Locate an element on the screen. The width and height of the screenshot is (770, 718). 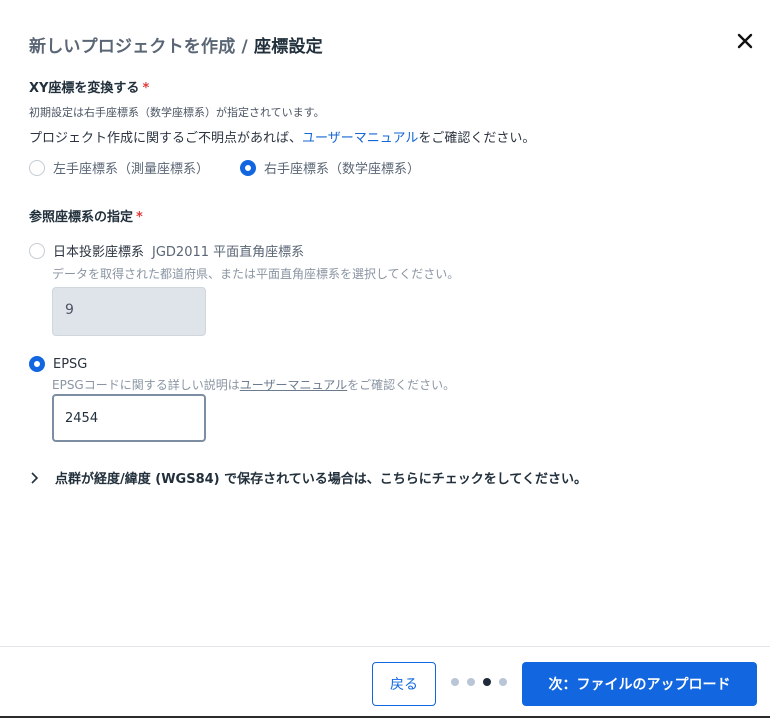
dialog-header: 新しいプロジェクトを作成 / 座標設定 is located at coordinates (385, 40).